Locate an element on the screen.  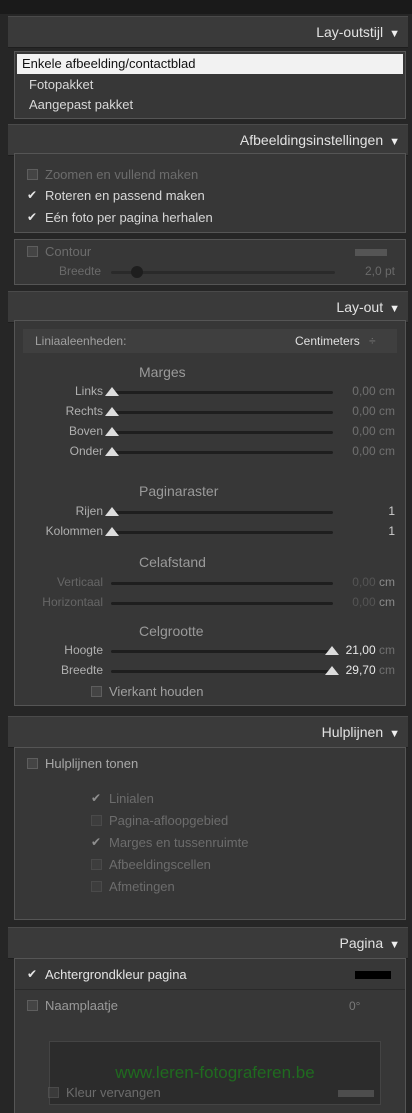
guide-dimensions-checkbox: Afmetingen is located at coordinates (133, 887).